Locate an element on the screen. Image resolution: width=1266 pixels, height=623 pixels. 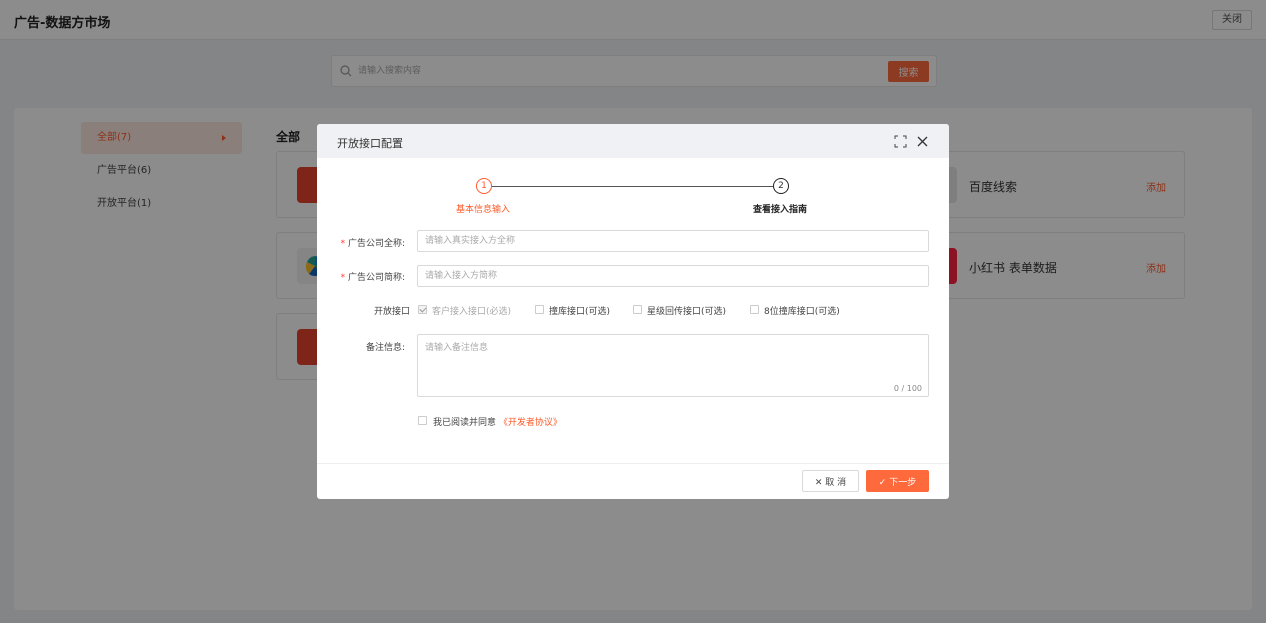
agreement-checkbox is located at coordinates (422, 420).